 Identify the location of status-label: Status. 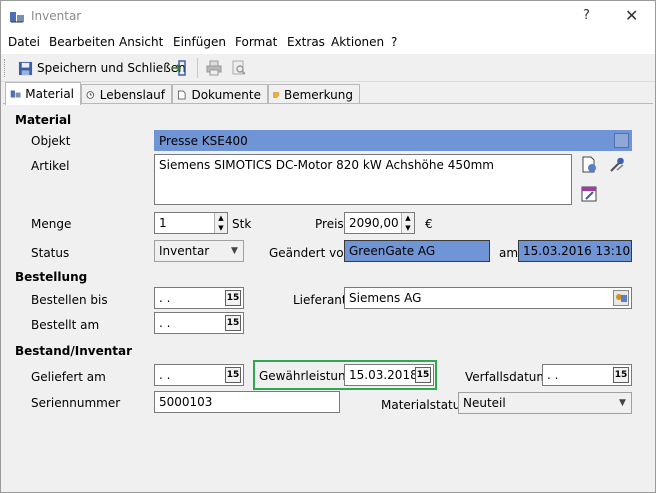
(50, 253).